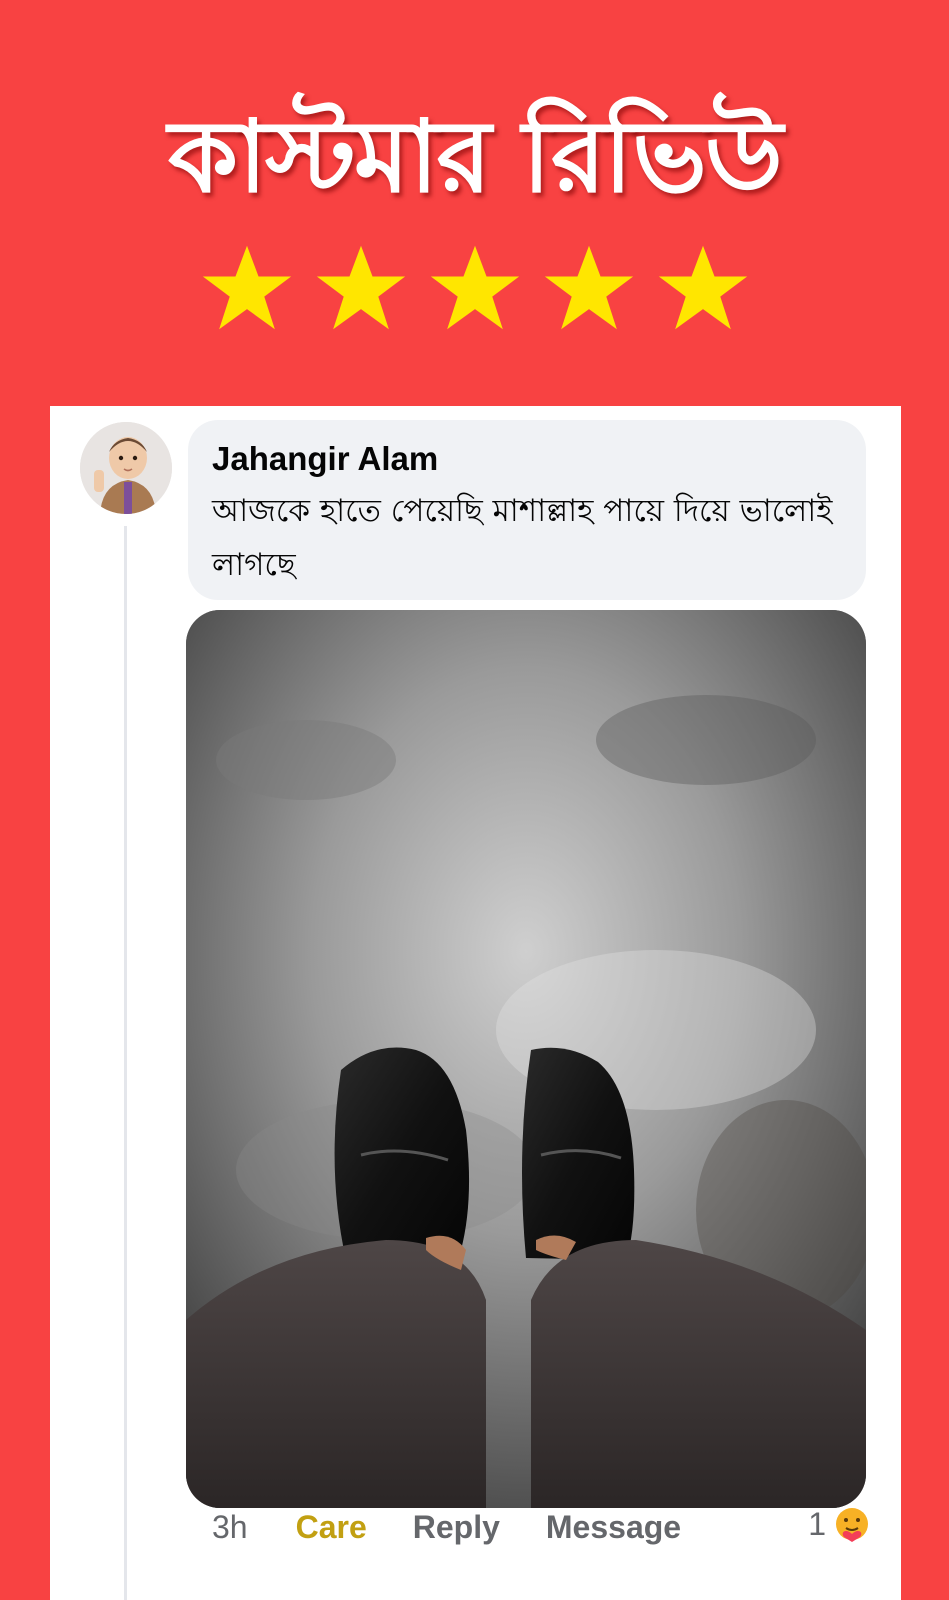  I want to click on reaction-count: 1, so click(817, 1523).